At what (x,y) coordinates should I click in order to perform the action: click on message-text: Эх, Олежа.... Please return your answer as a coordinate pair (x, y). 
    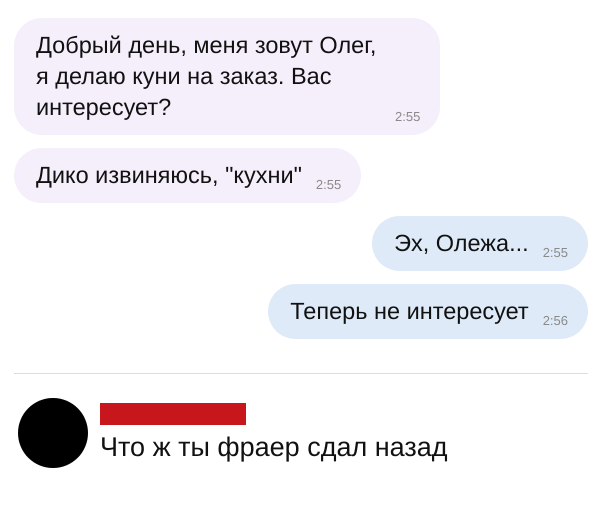
    Looking at the image, I should click on (461, 243).